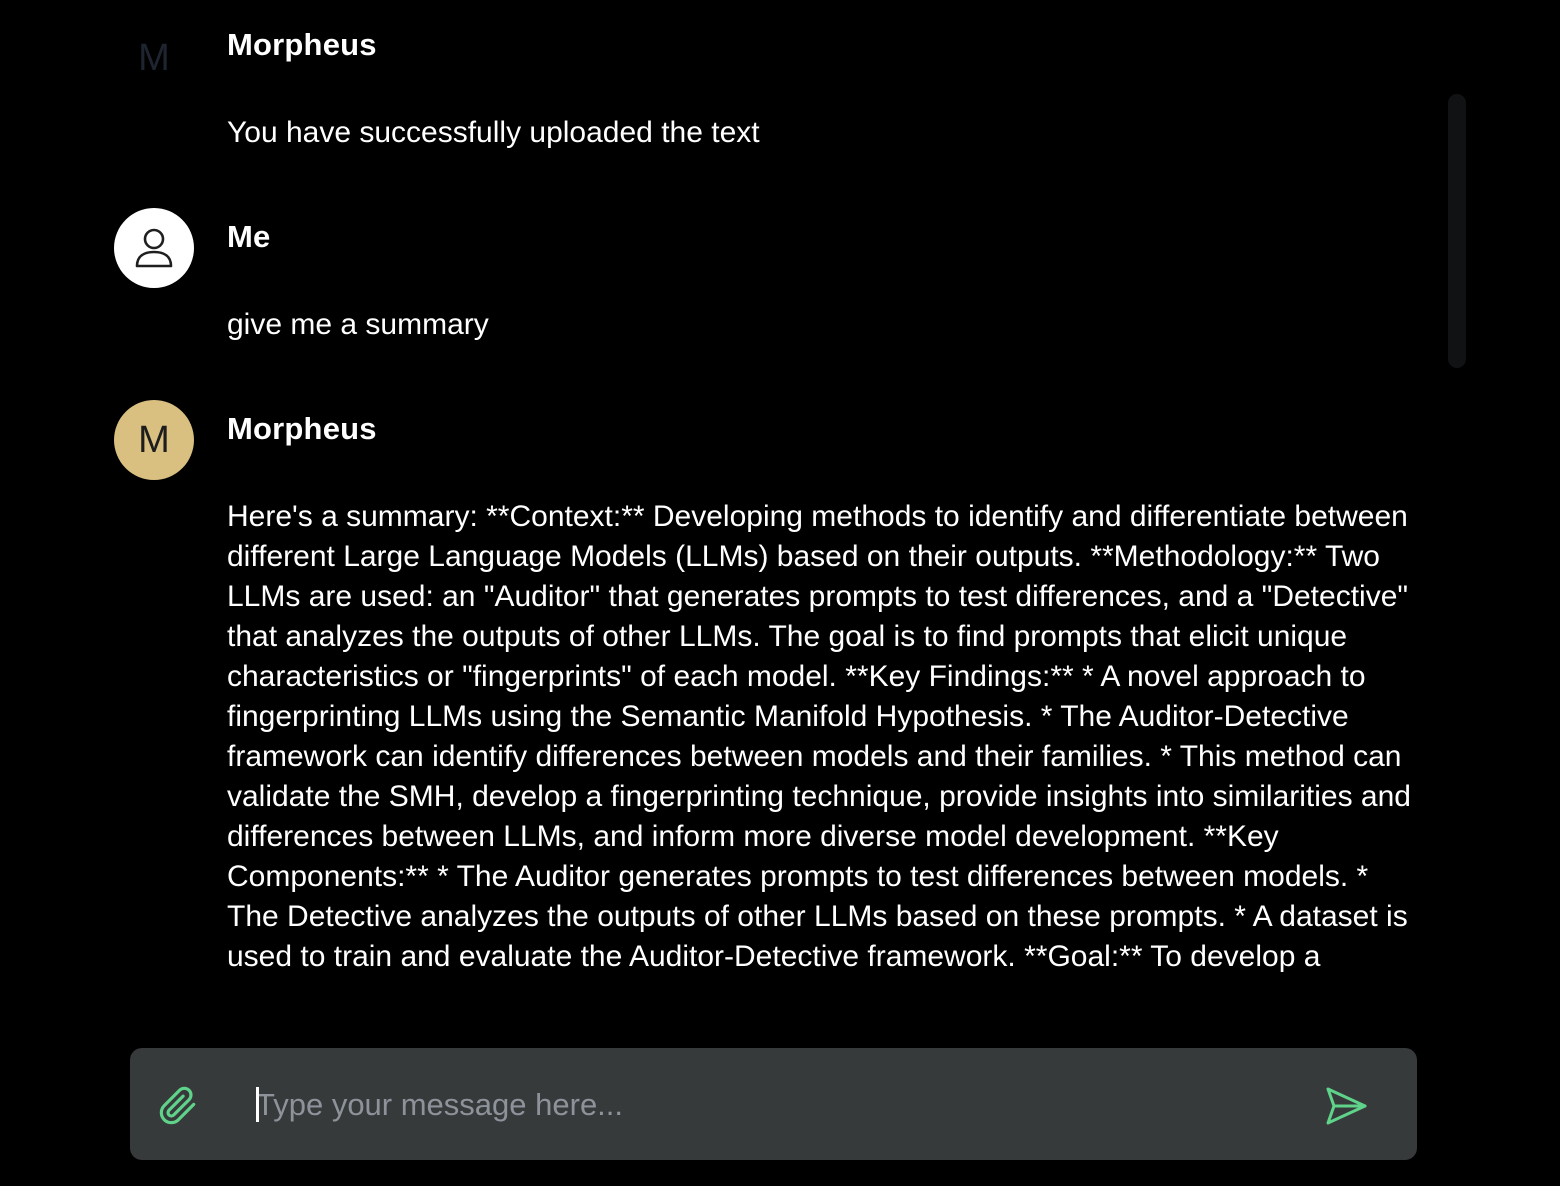 This screenshot has height=1186, width=1560. I want to click on attach-button, so click(178, 1106).